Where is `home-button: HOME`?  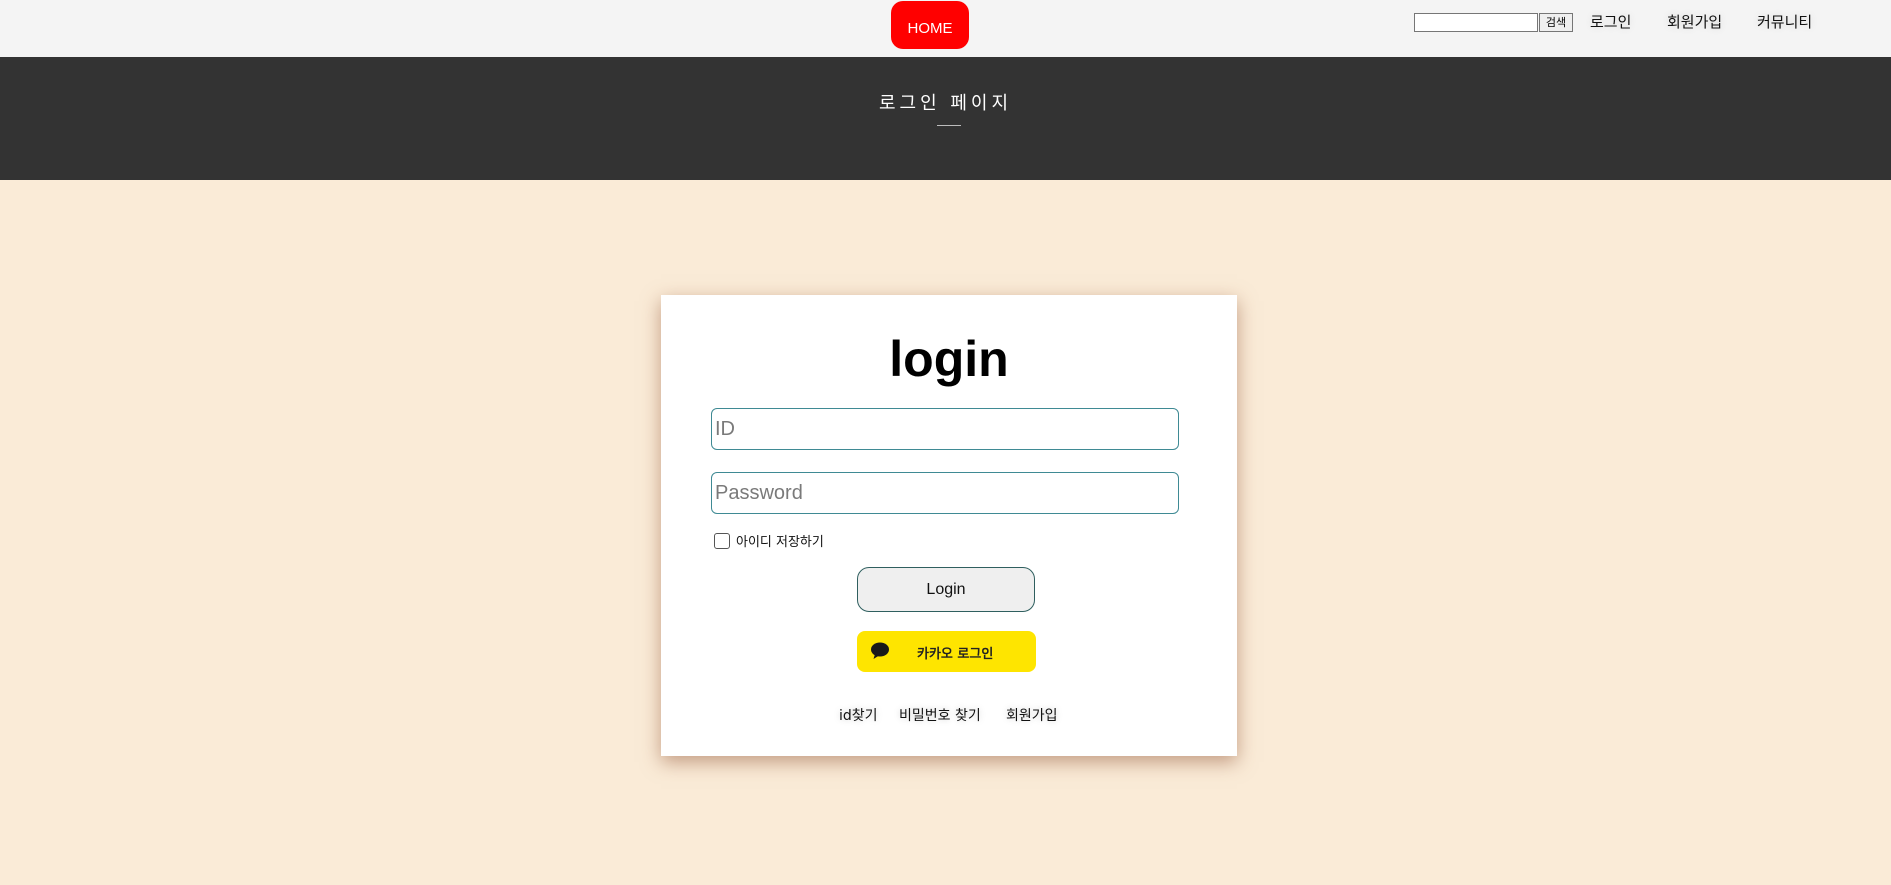 home-button: HOME is located at coordinates (930, 25).